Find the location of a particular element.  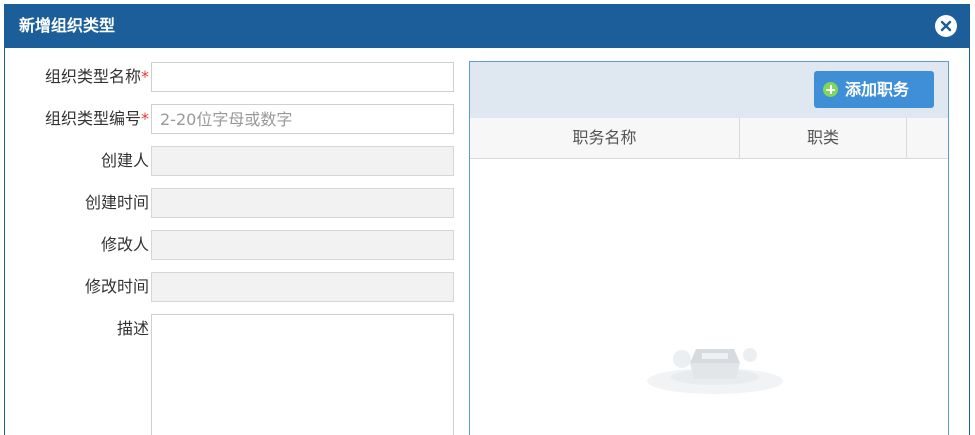

created-time-input is located at coordinates (302, 203).